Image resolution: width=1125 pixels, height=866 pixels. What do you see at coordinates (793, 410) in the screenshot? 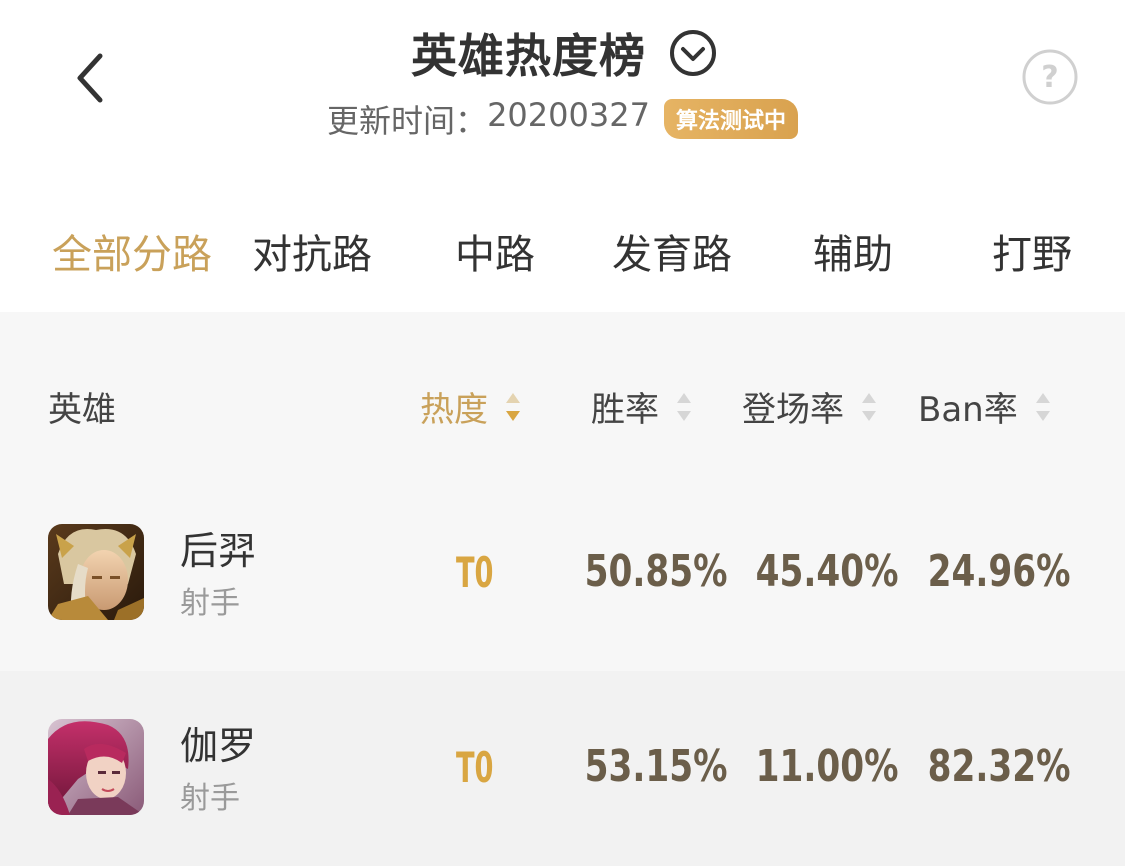
I see `column-header-pick-rate-label: 登场率` at bounding box center [793, 410].